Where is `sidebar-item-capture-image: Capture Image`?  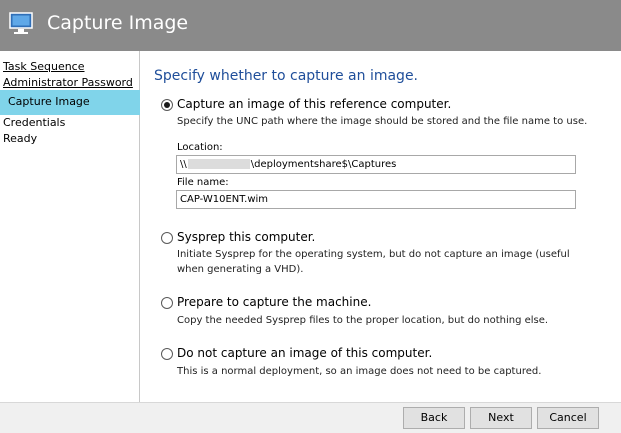 sidebar-item-capture-image: Capture Image is located at coordinates (70, 102).